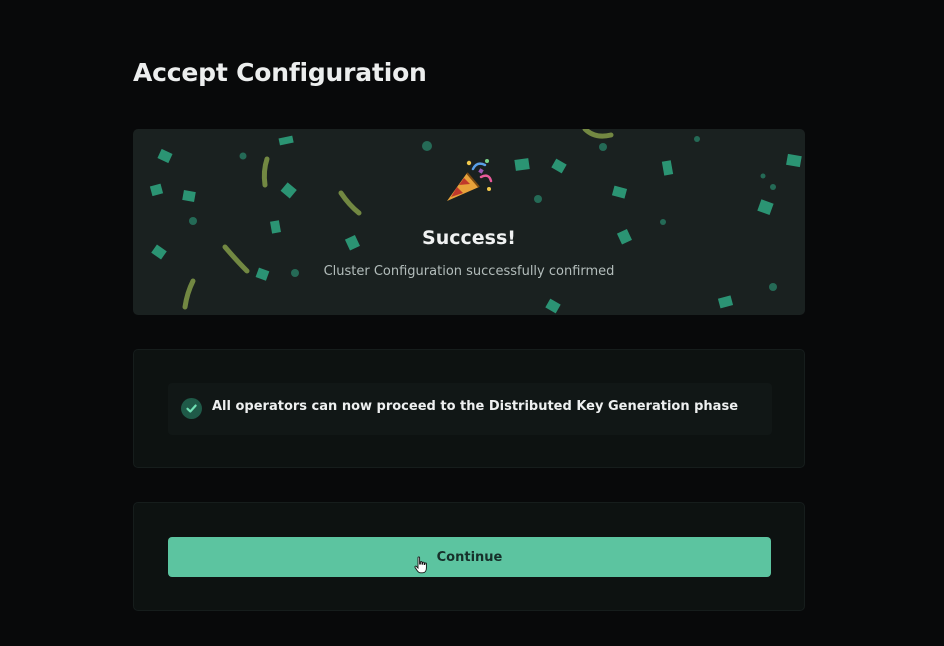 The image size is (944, 646). I want to click on page-title: Accept Configuration, so click(280, 72).